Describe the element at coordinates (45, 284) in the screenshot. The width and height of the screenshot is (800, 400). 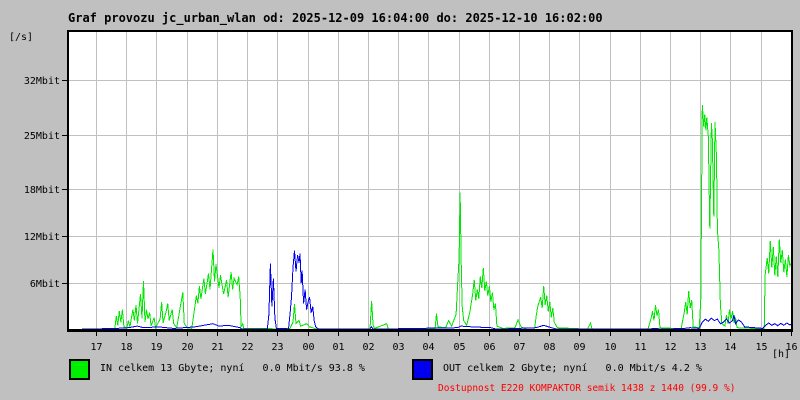
I see `y-axis-label: 6Mbit` at that location.